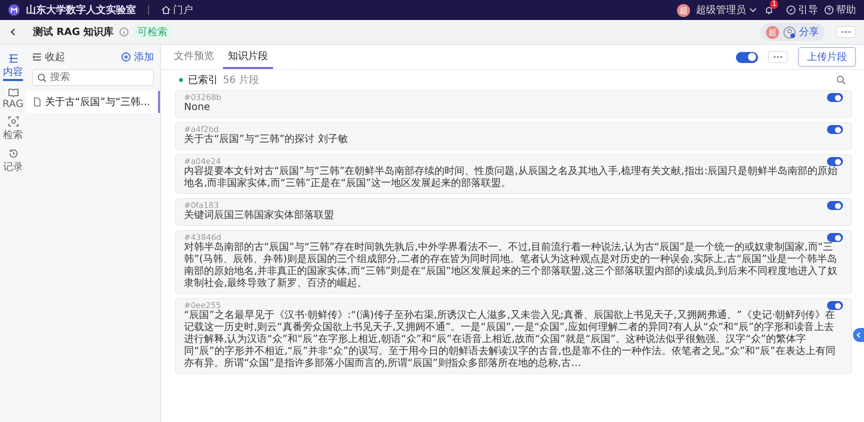  I want to click on rail-item: 记录, so click(13, 161).